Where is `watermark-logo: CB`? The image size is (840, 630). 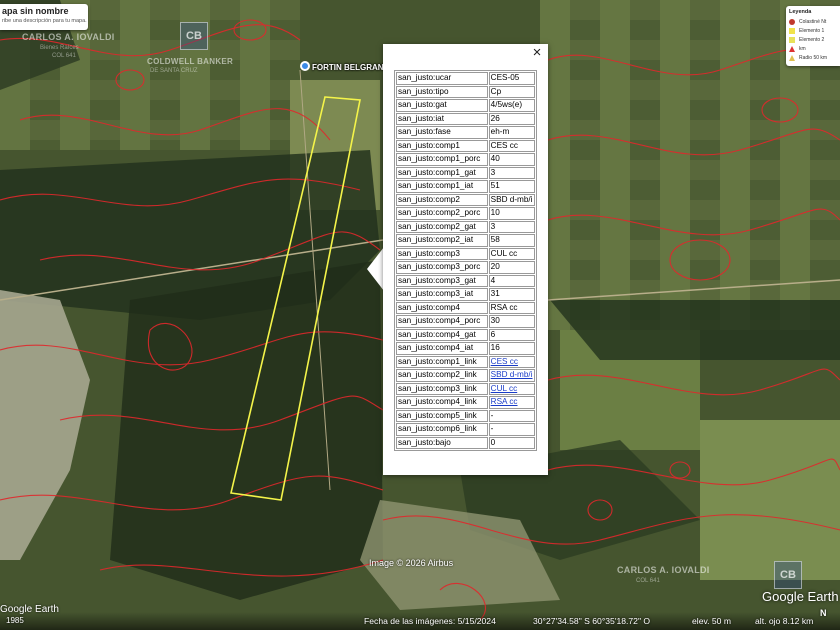
watermark-logo: CB is located at coordinates (194, 36).